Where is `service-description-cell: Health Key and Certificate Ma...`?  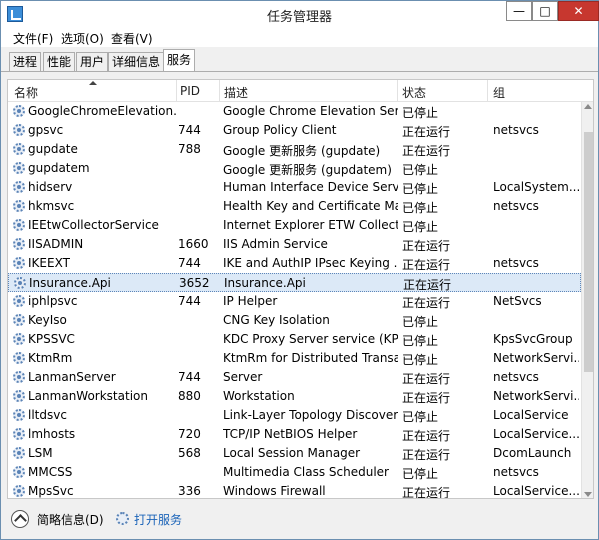 service-description-cell: Health Key and Certificate Ma... is located at coordinates (310, 206).